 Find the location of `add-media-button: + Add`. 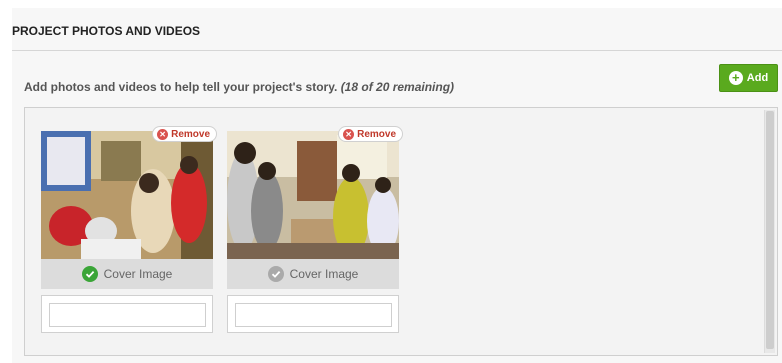

add-media-button: + Add is located at coordinates (748, 78).